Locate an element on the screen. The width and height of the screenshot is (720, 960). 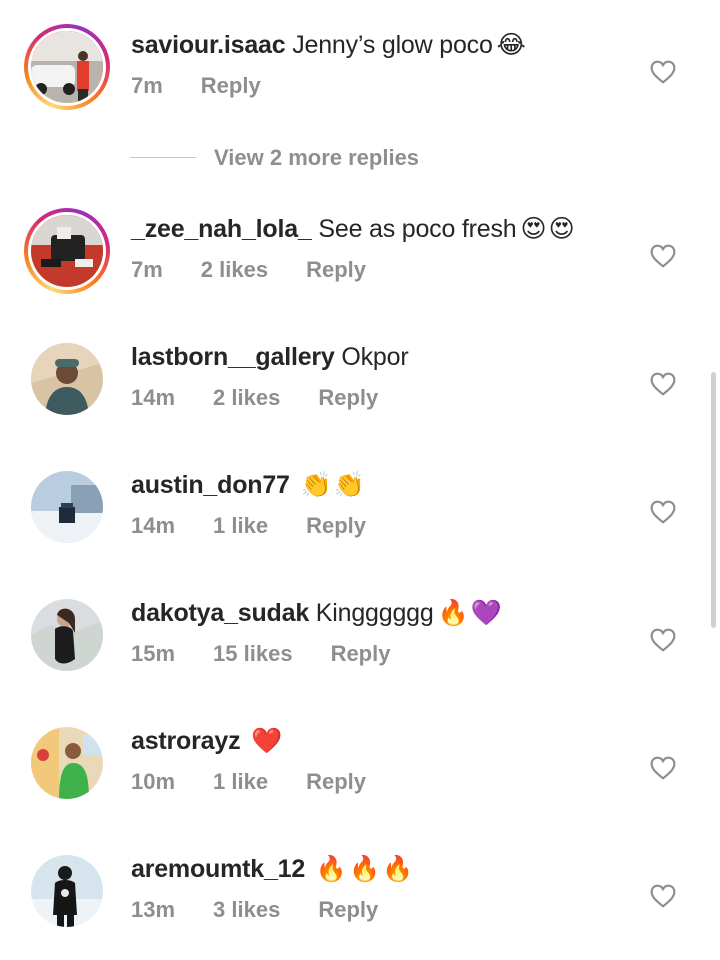
comment-username: dakotya_sudak is located at coordinates (220, 613).